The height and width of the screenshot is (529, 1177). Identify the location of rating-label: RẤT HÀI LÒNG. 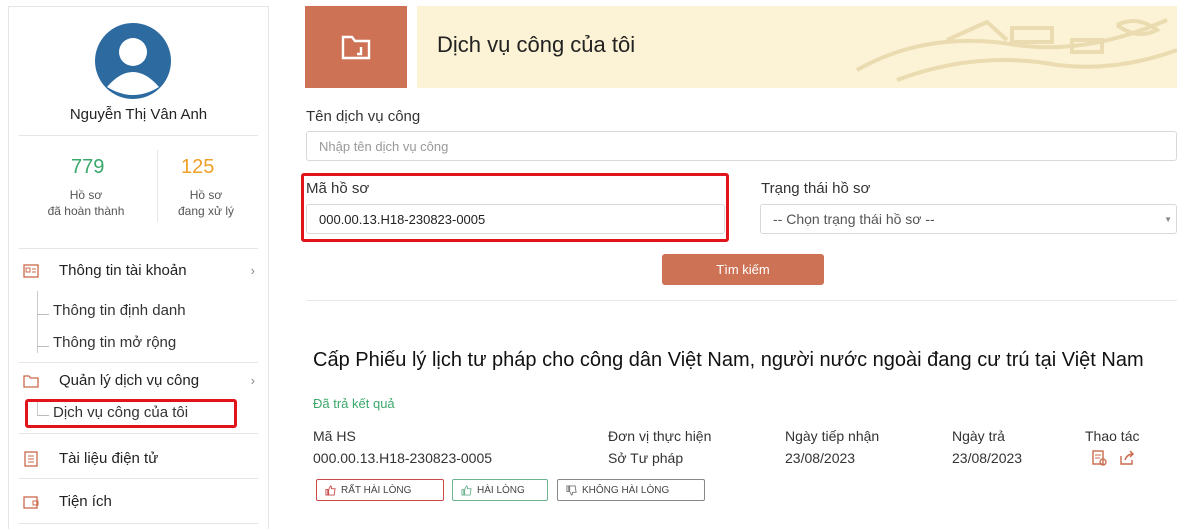
(376, 490).